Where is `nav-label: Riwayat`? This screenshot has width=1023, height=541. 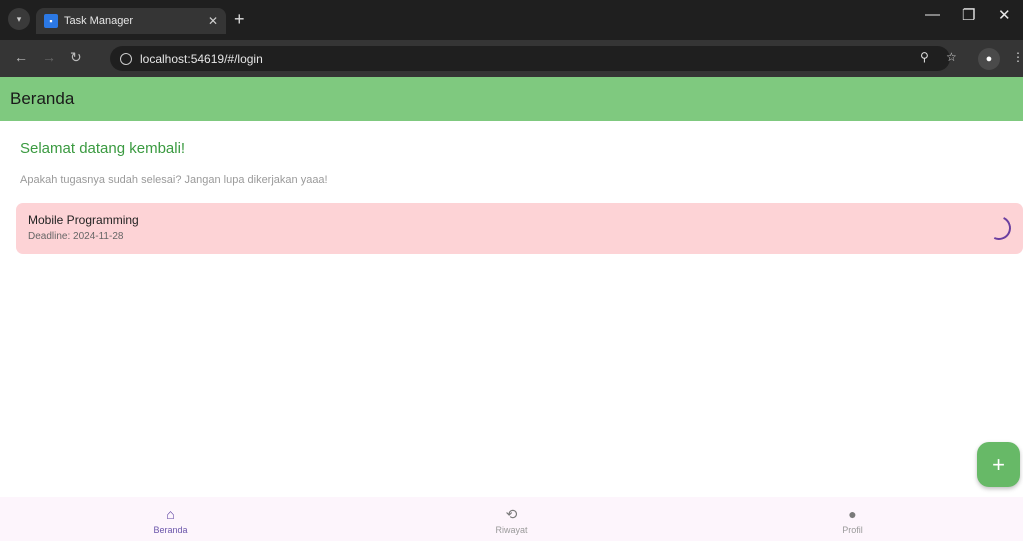 nav-label: Riwayat is located at coordinates (511, 530).